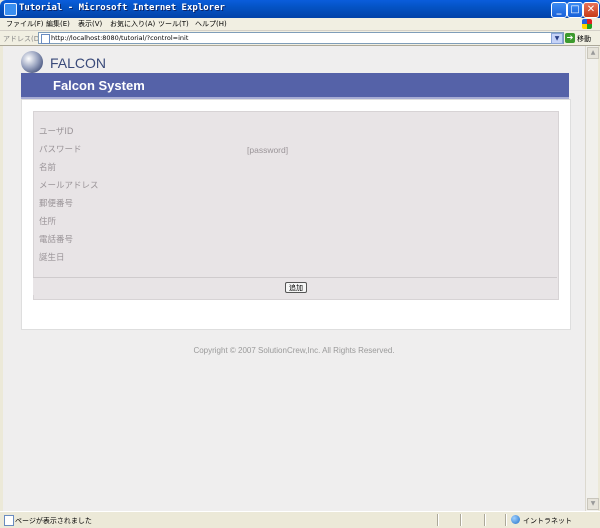  What do you see at coordinates (78, 63) in the screenshot?
I see `logo-text: FALCON` at bounding box center [78, 63].